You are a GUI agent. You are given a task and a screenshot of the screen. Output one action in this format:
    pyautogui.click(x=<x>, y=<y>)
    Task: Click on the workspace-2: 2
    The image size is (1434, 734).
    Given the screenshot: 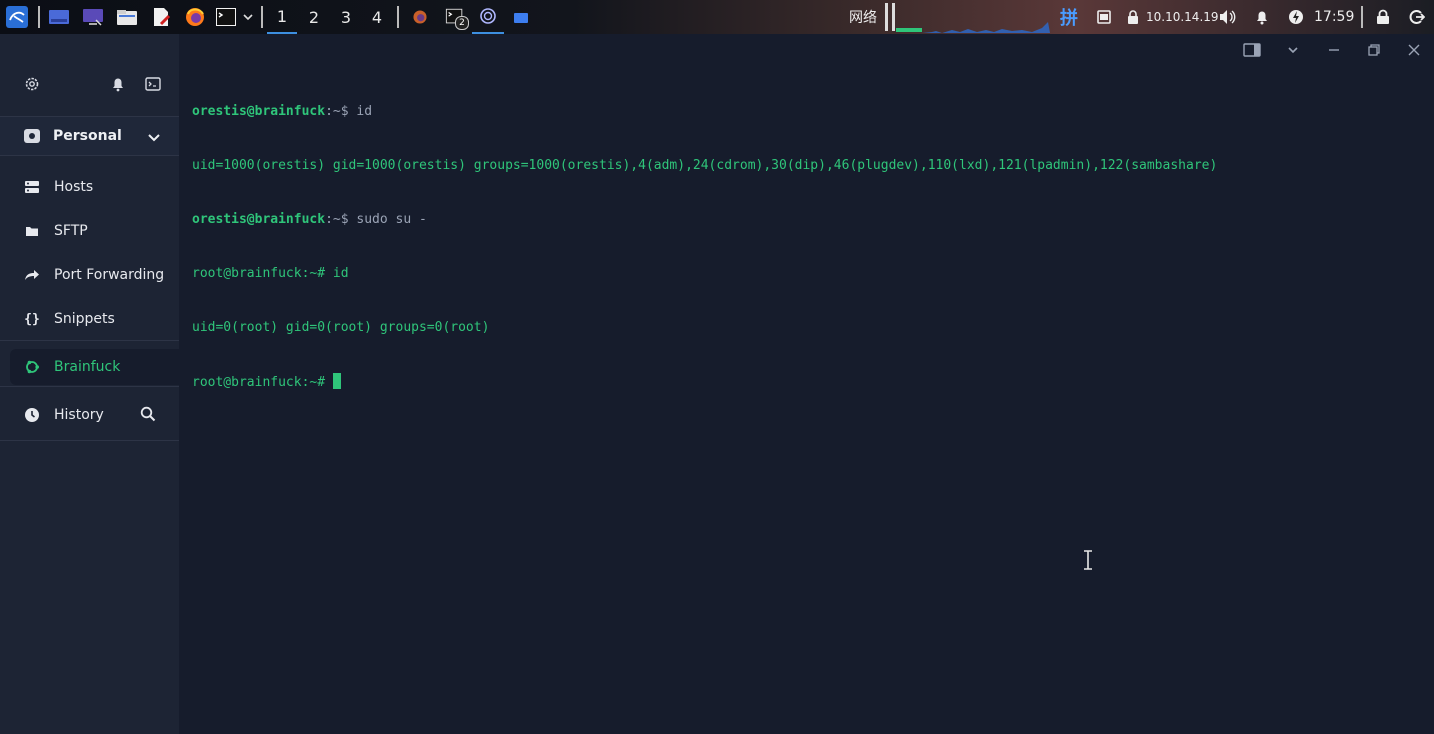 What is the action you would take?
    pyautogui.click(x=314, y=17)
    